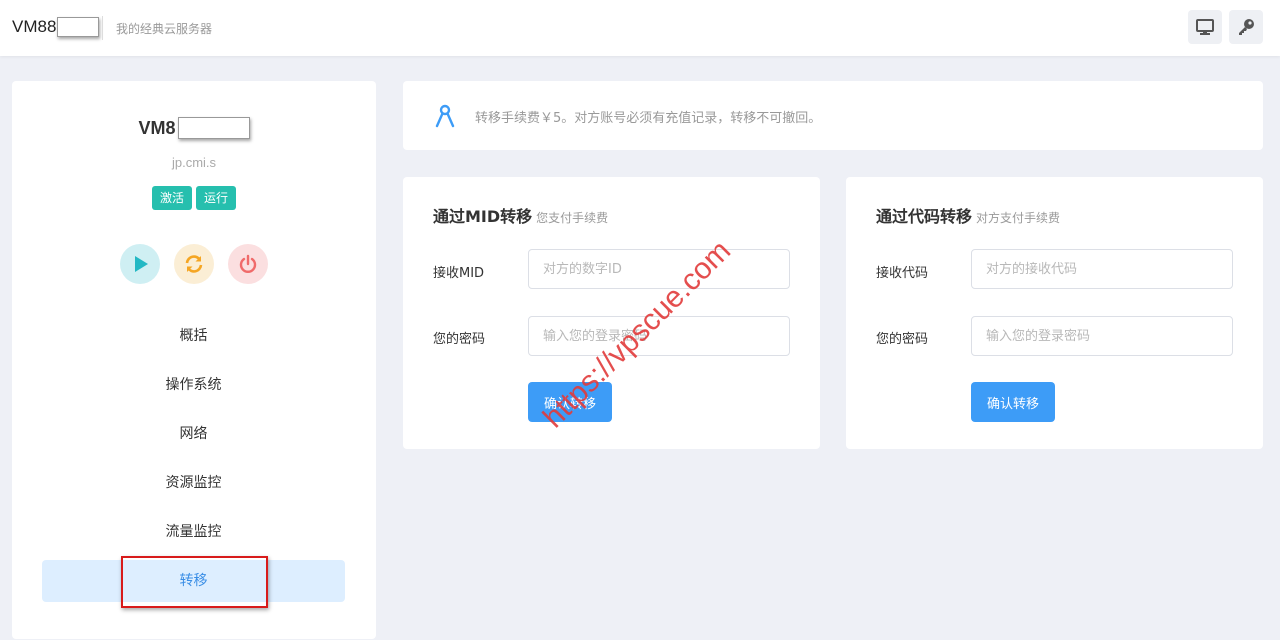 The image size is (1280, 640). I want to click on card-subtitle: 您支付手续费, so click(572, 218).